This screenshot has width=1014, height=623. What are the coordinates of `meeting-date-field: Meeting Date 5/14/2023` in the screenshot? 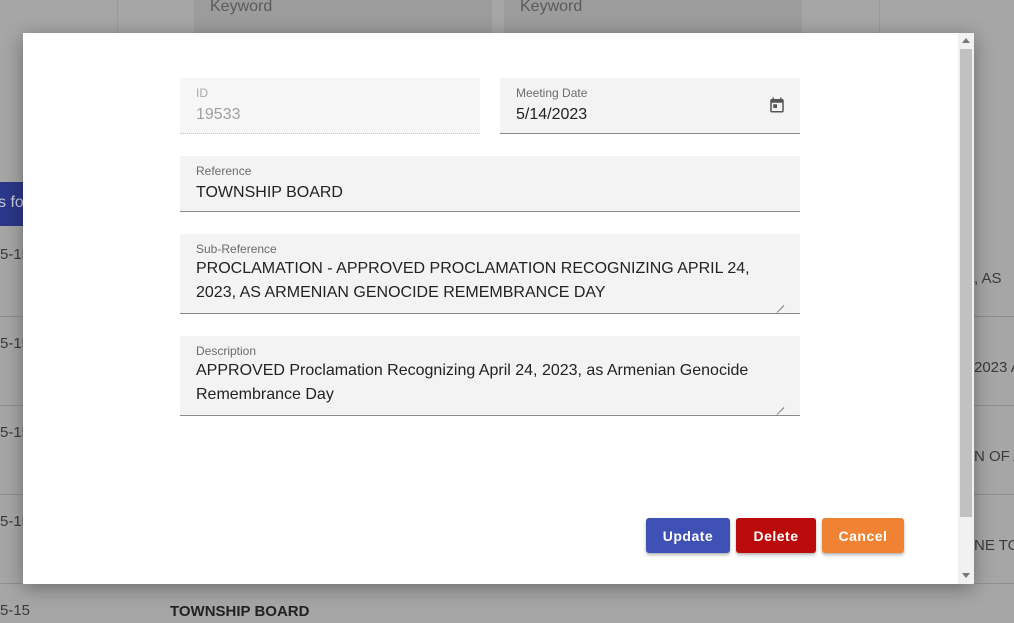 It's located at (650, 106).